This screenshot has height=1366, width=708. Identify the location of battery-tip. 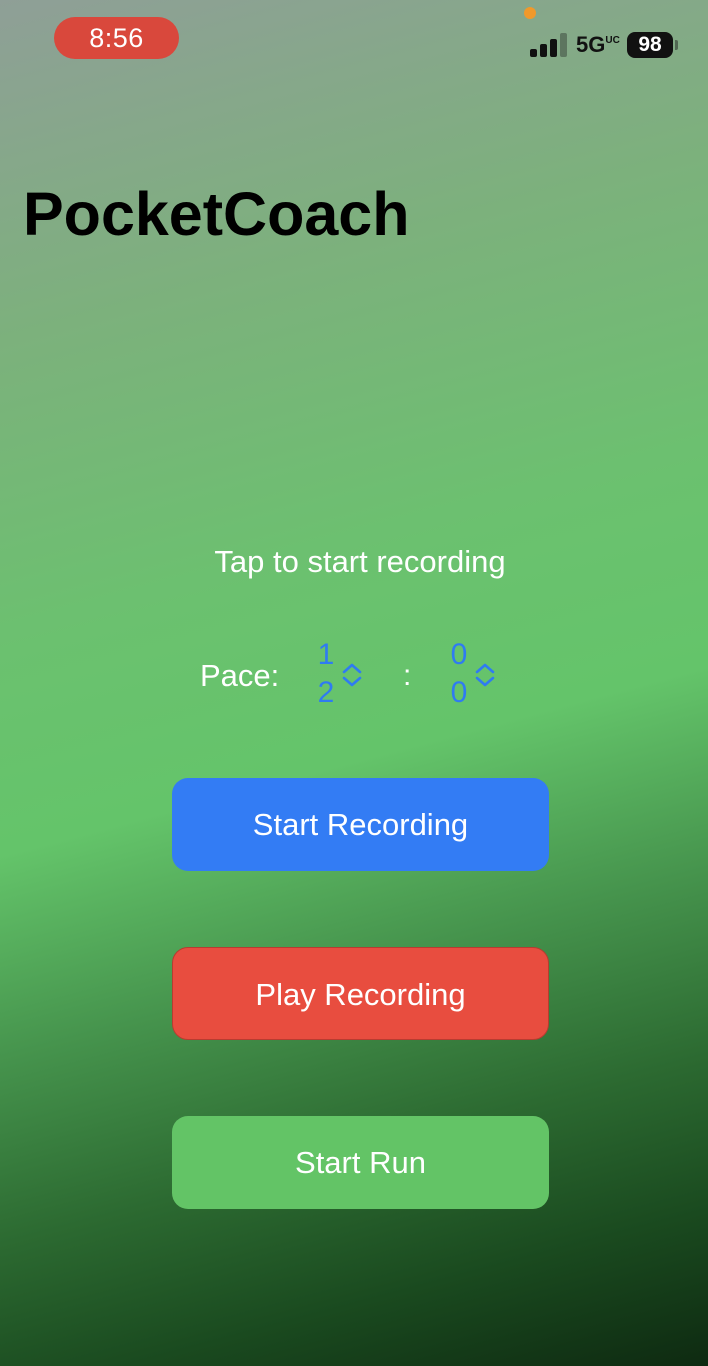
(676, 45).